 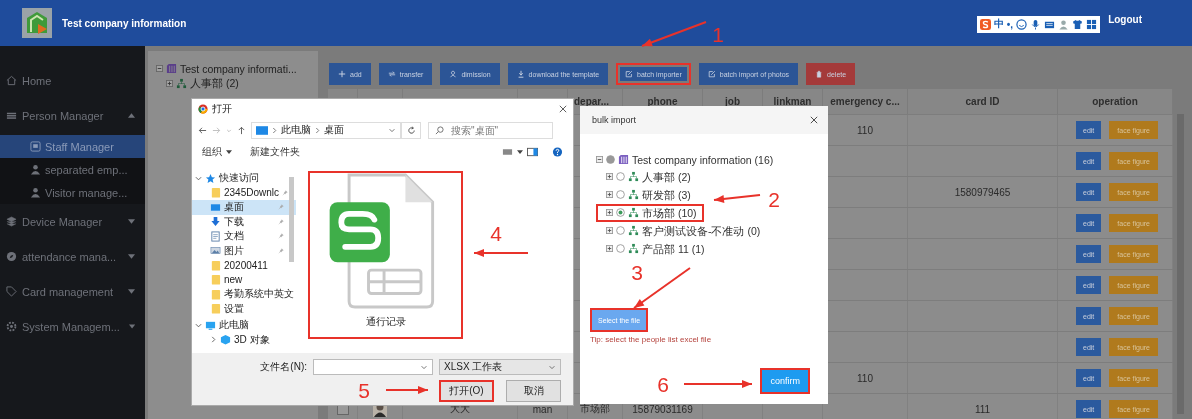 I want to click on view-options-icon, so click(x=507, y=152).